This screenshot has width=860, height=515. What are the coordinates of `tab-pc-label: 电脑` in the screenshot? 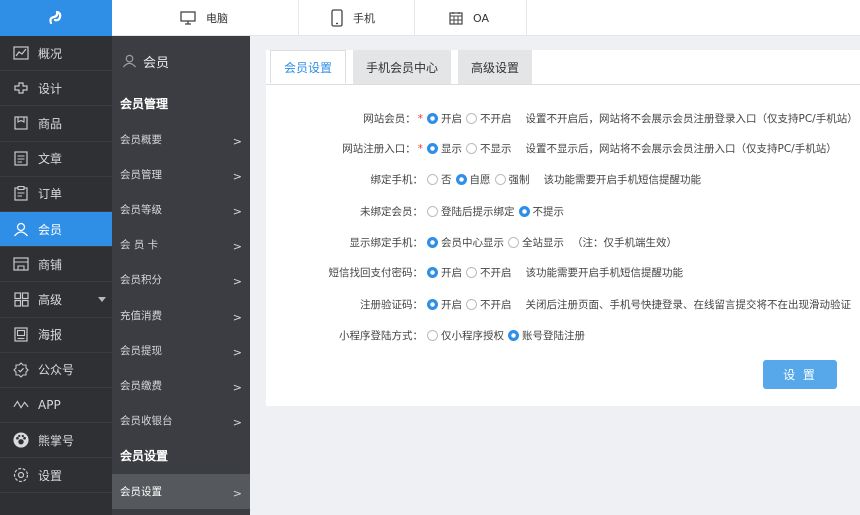 It's located at (217, 18).